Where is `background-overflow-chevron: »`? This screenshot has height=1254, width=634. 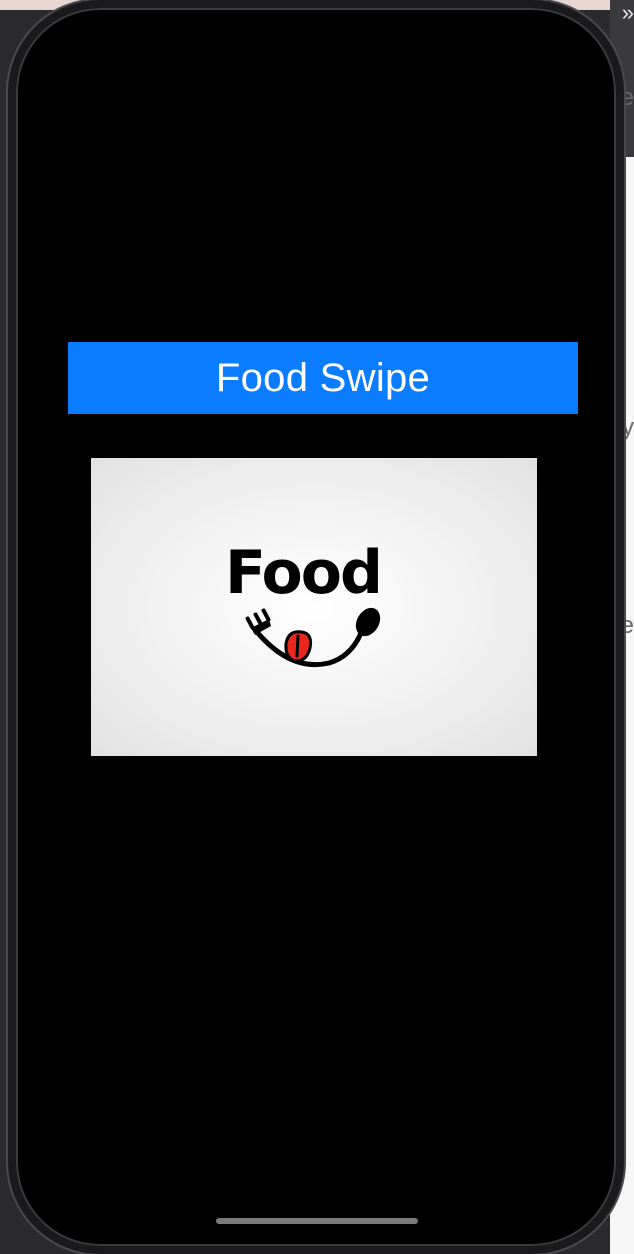
background-overflow-chevron: » is located at coordinates (627, 12).